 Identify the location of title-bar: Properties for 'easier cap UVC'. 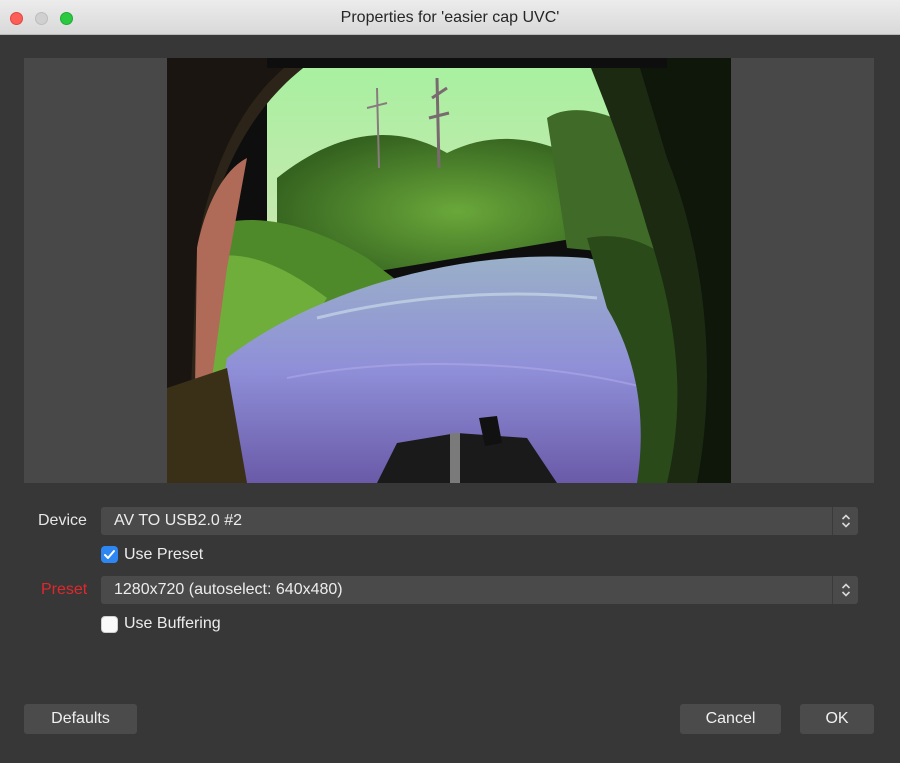
(450, 17).